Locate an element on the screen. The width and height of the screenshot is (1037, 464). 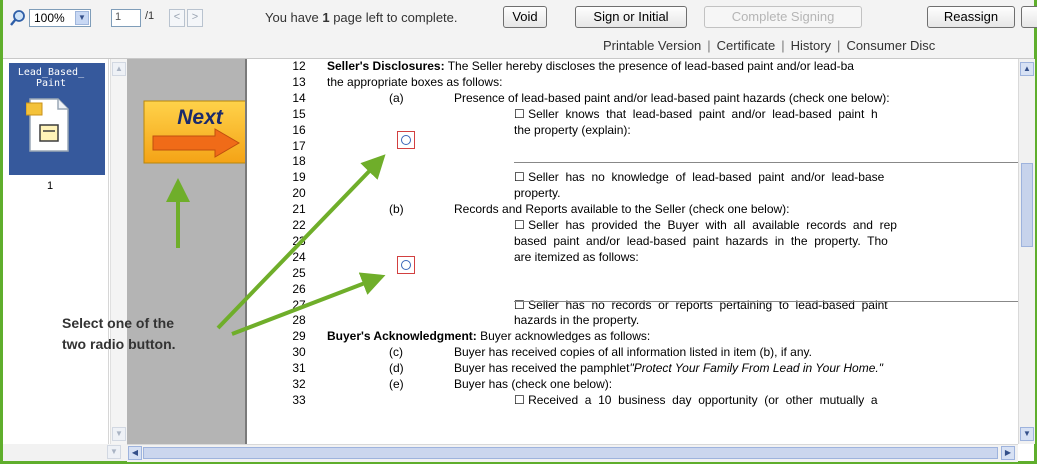
document-line: 13 the appropriate boxes as follows: is located at coordinates (633, 82).